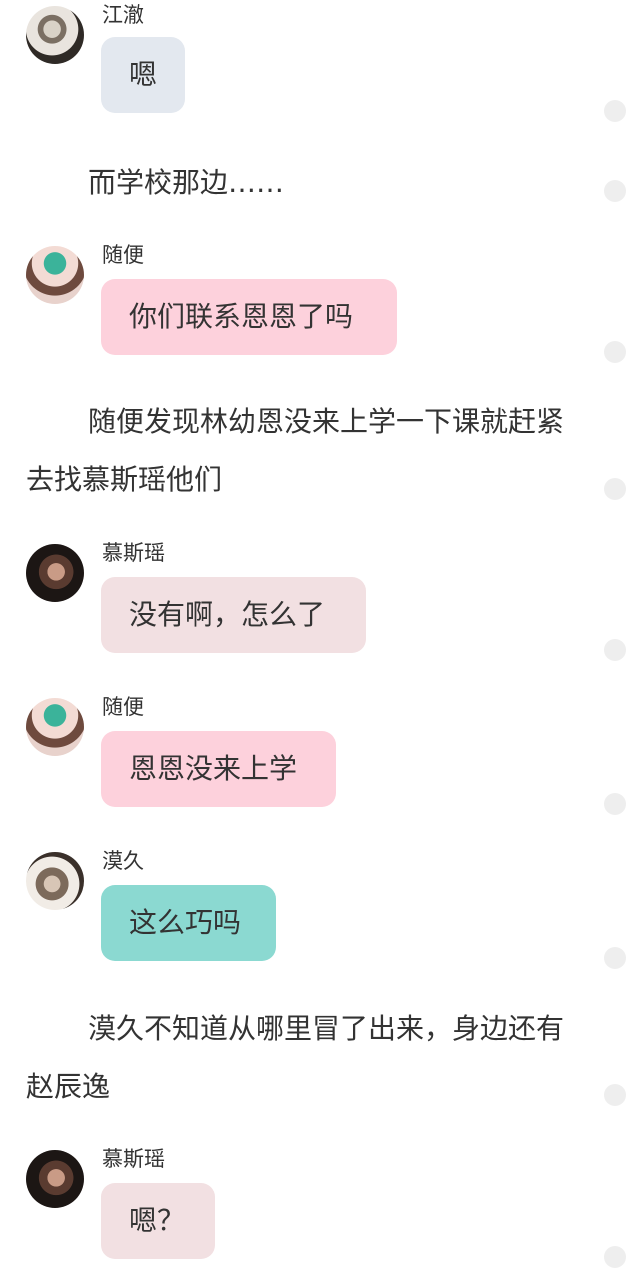 The width and height of the screenshot is (640, 1280). Describe the element at coordinates (249, 317) in the screenshot. I see `message-bubble: 你们联系恩恩了吗` at that location.